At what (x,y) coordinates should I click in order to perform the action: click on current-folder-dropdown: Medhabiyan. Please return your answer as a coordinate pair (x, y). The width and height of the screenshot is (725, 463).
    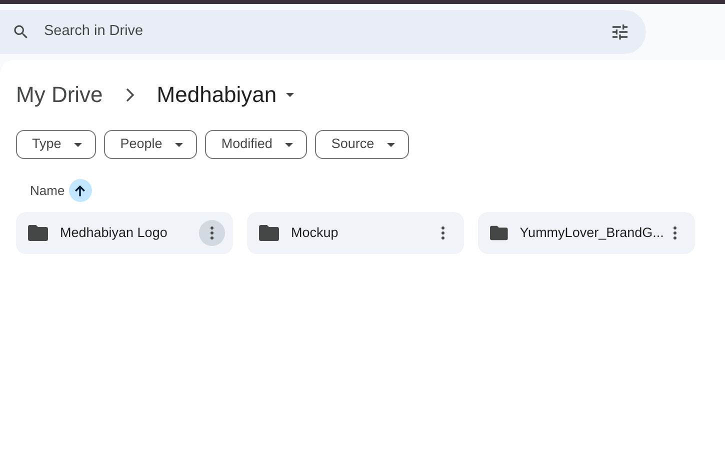
    Looking at the image, I should click on (225, 94).